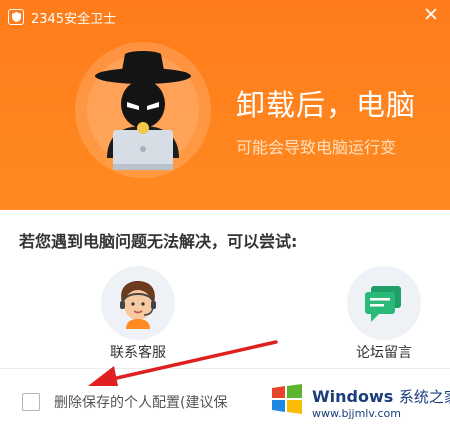  Describe the element at coordinates (353, 396) in the screenshot. I see `watermark-brand-en: Windows` at that location.